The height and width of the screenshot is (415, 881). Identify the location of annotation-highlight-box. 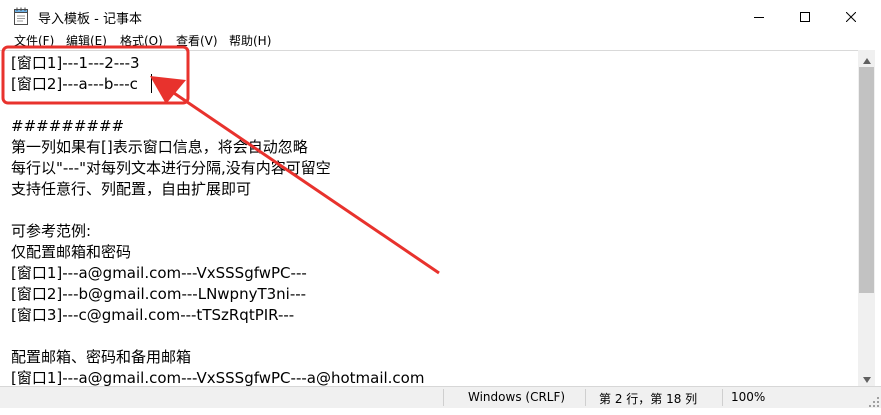
(95, 75).